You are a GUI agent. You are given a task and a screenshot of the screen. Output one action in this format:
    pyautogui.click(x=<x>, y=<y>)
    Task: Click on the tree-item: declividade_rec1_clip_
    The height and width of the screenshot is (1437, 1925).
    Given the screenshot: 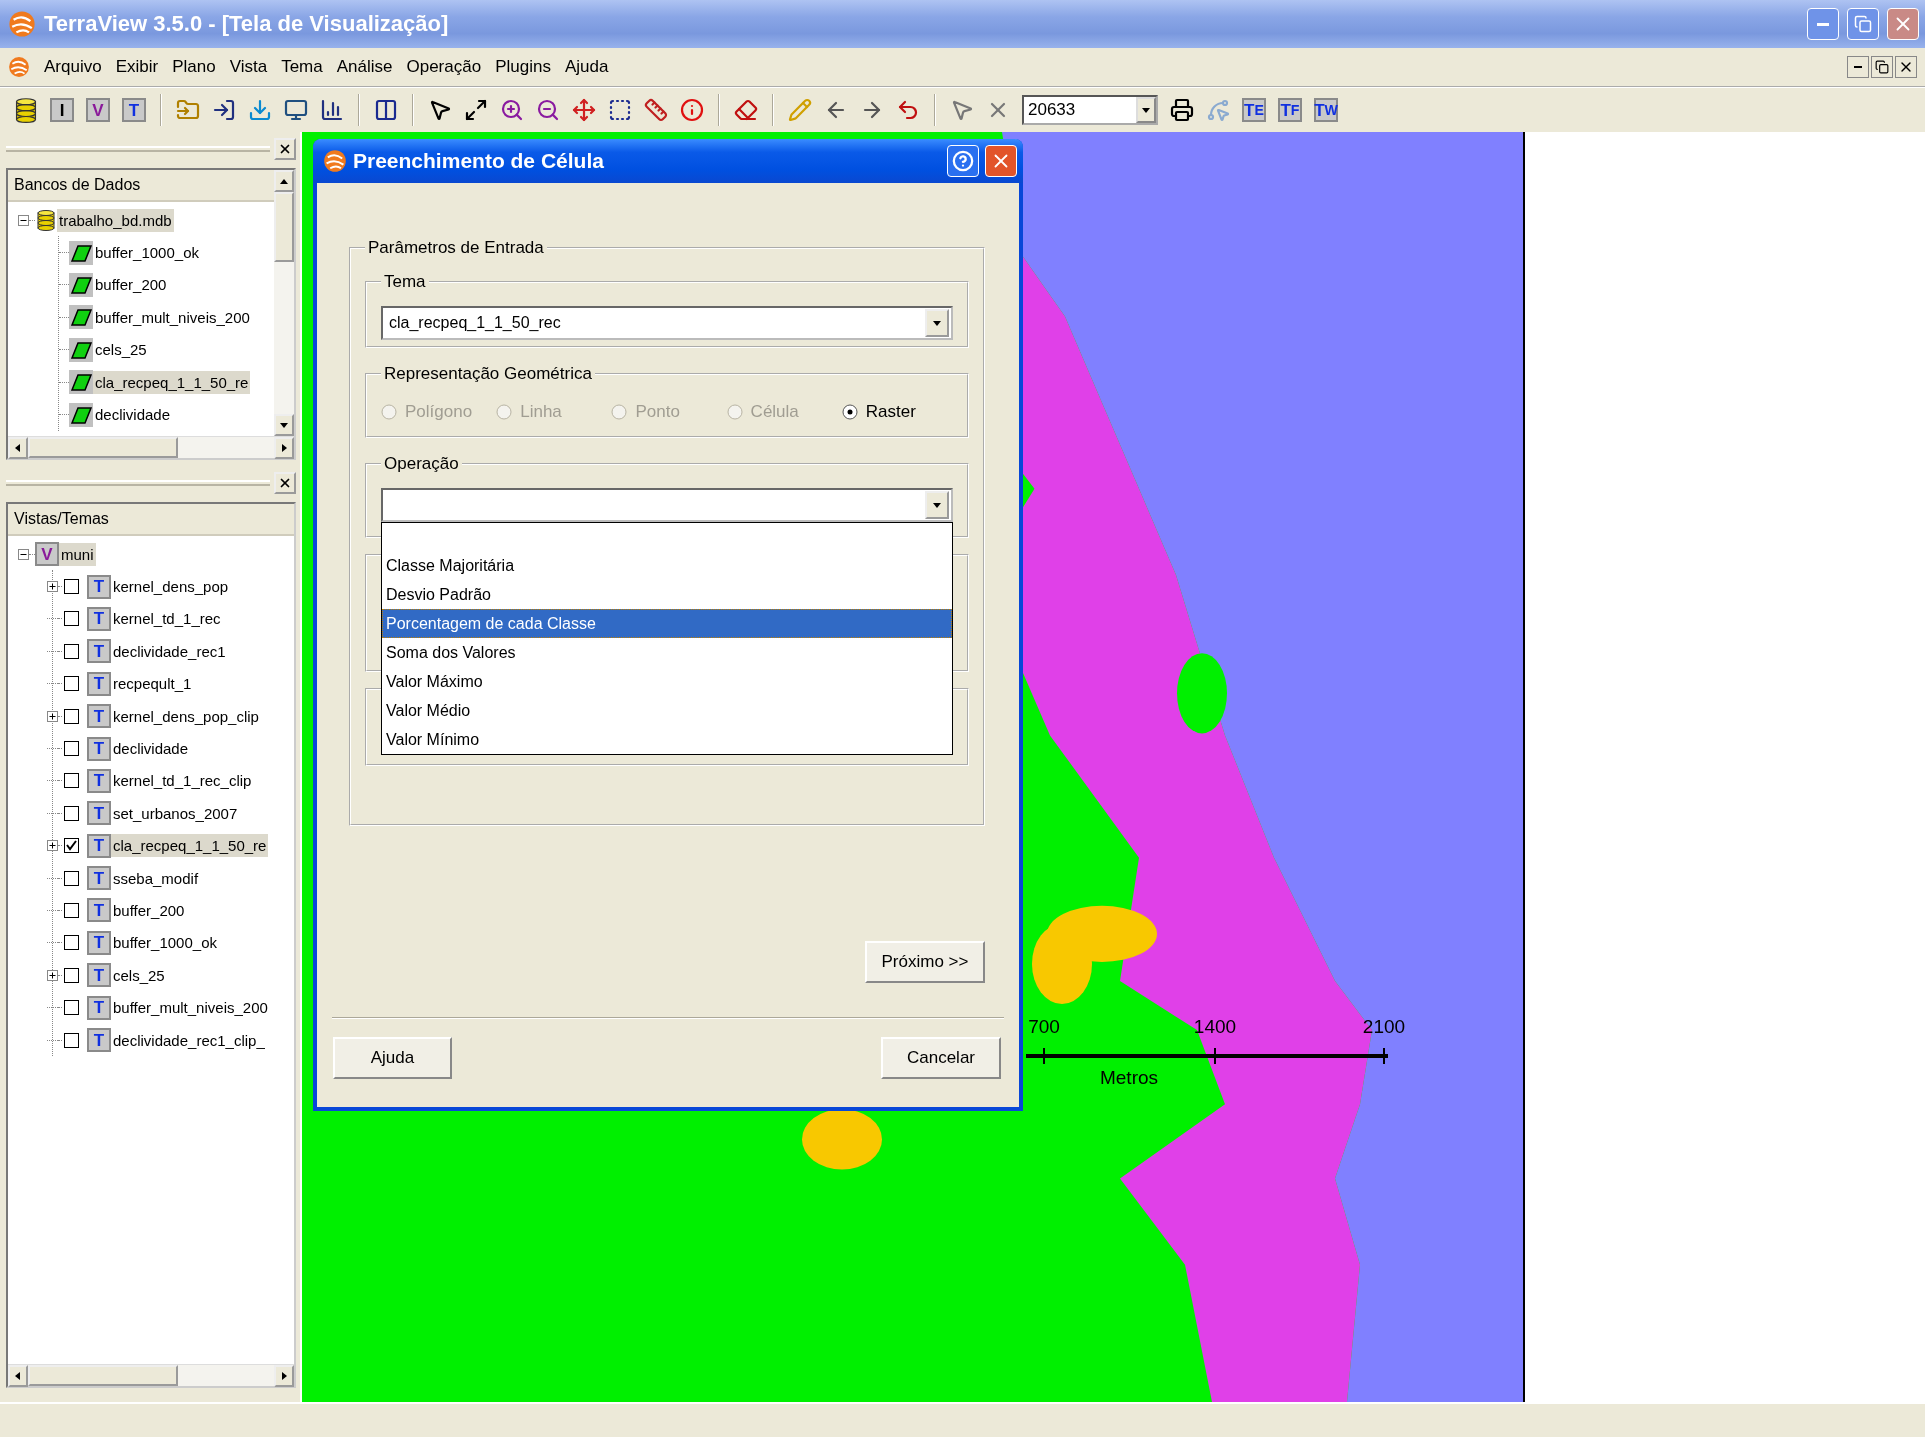 What is the action you would take?
    pyautogui.click(x=189, y=1040)
    